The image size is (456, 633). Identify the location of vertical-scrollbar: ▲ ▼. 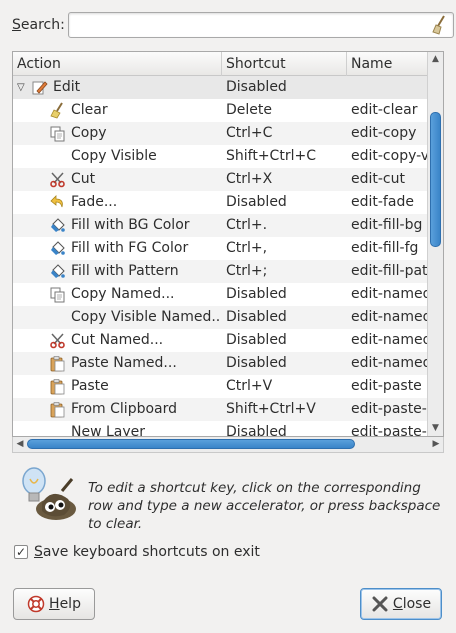
(435, 244).